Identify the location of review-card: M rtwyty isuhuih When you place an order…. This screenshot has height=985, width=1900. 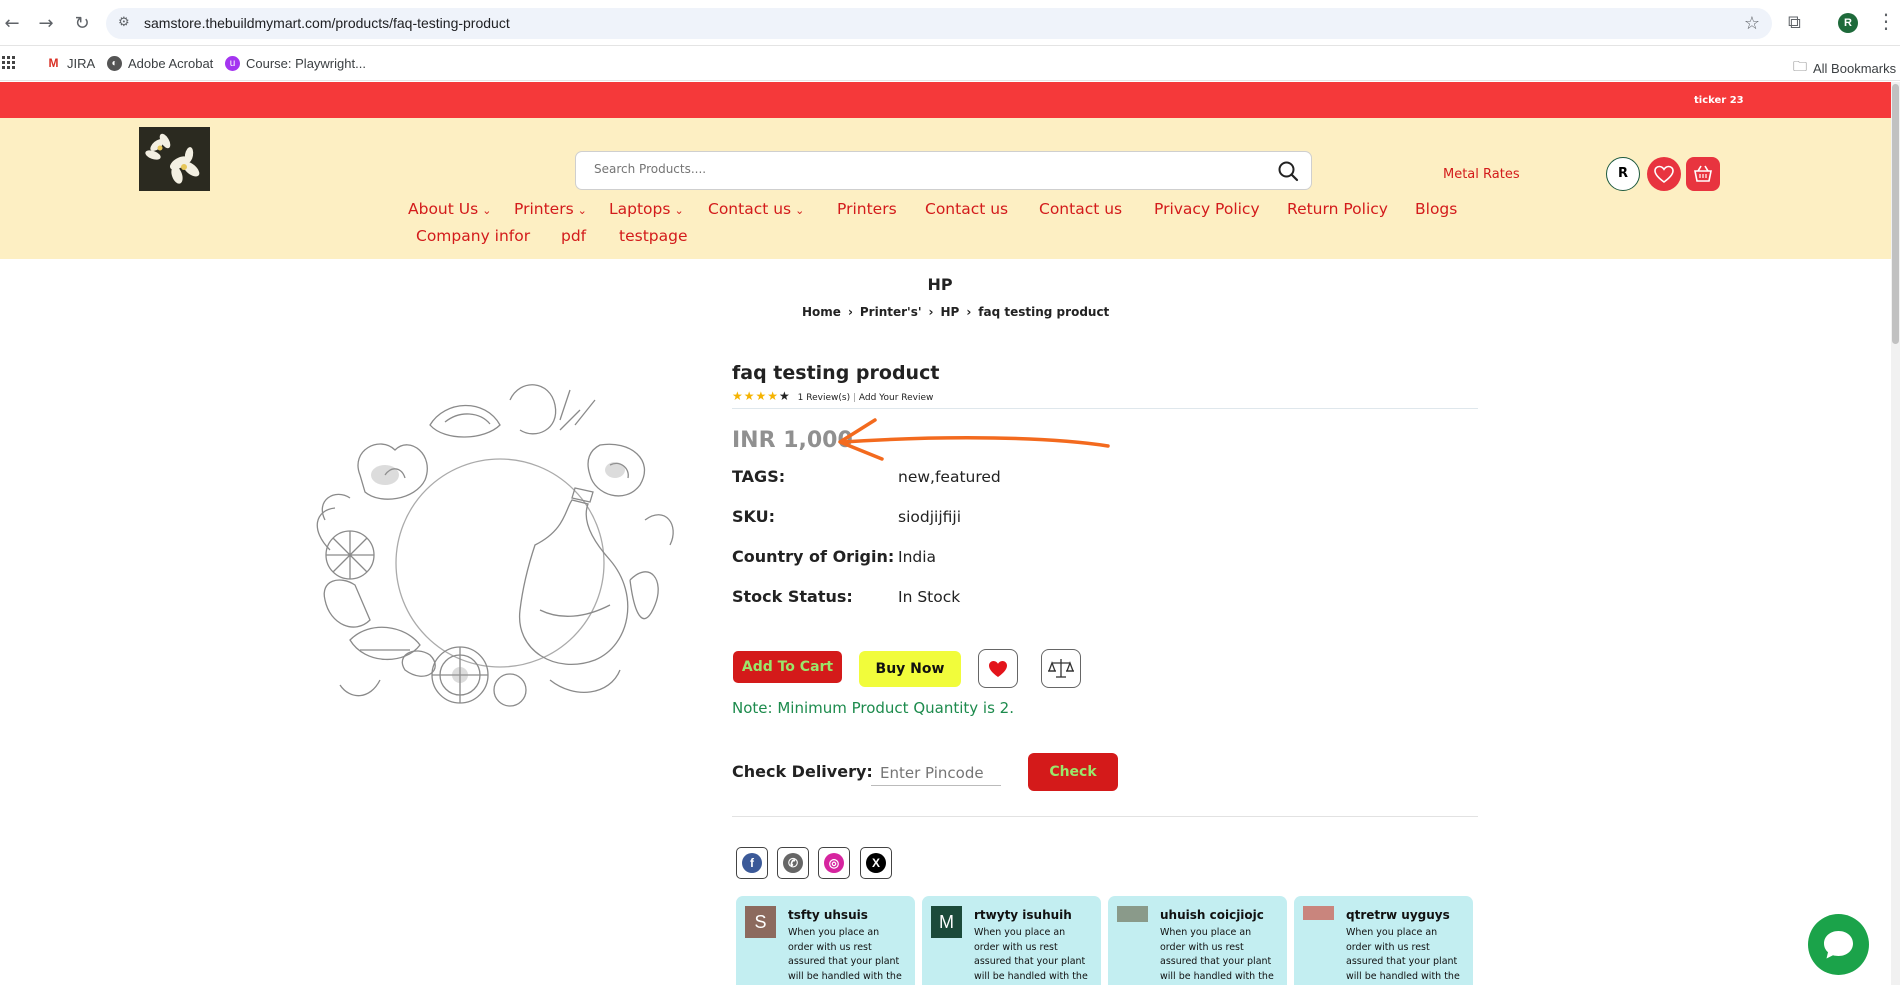
(1011, 940).